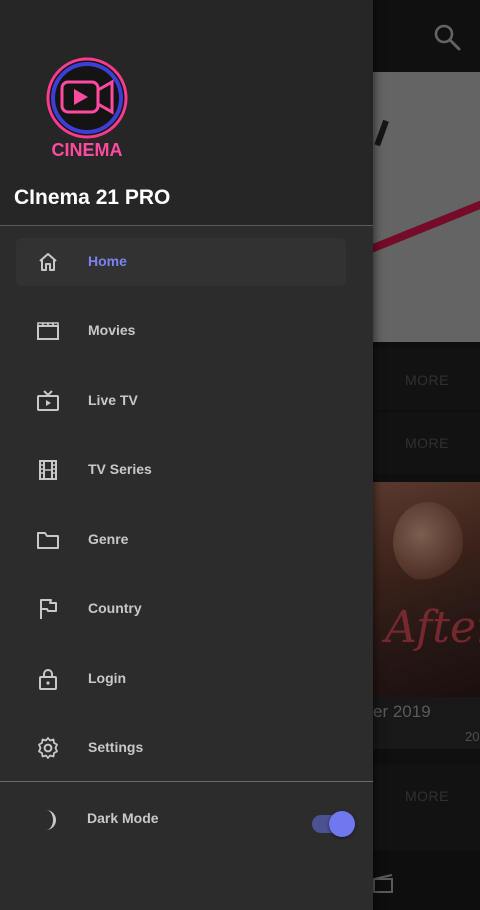 The image size is (480, 910). Describe the element at coordinates (181, 262) in the screenshot. I see `menu-item-home: Home` at that location.